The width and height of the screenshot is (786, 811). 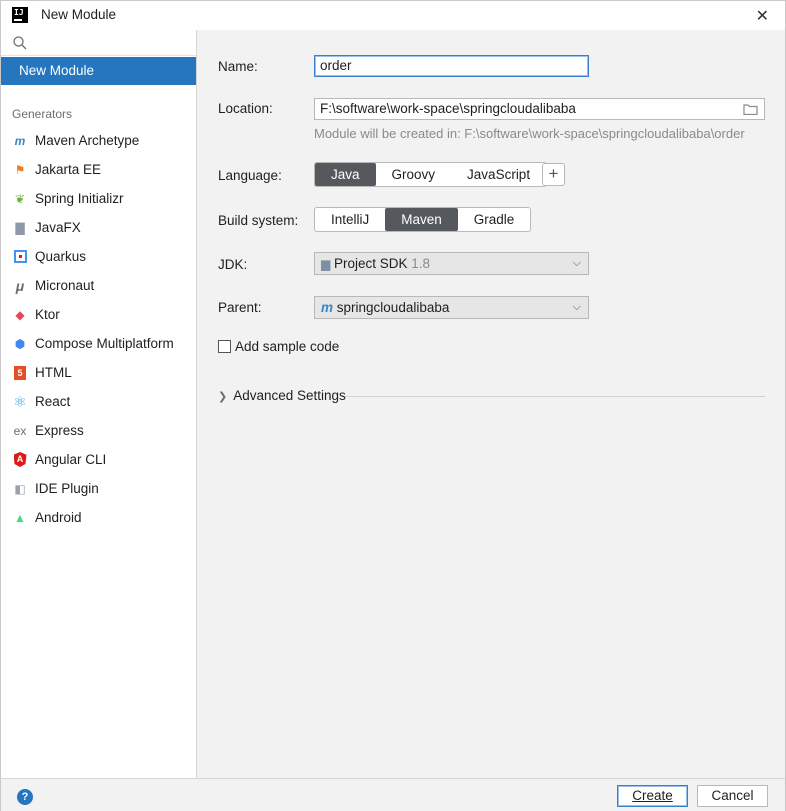 I want to click on sidebar-item-ktor: ◆ Ktor, so click(x=98, y=314).